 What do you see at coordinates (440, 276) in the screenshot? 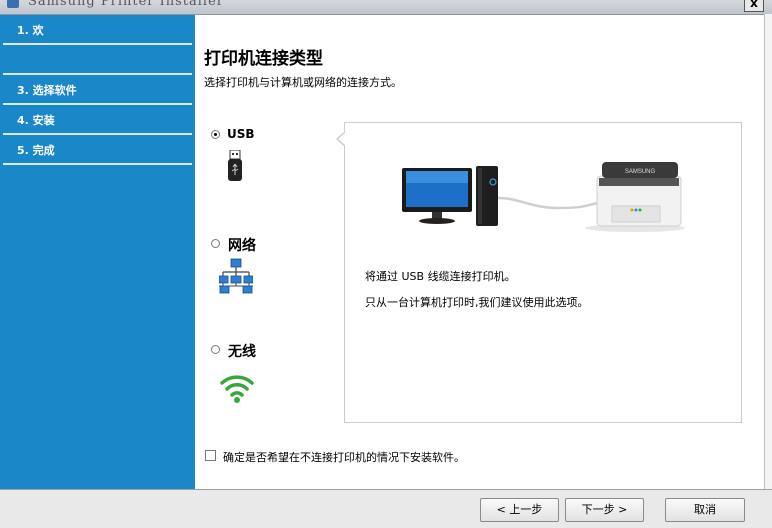
I see `panel-description-line-1: 将通过 USB 线缆连接打印机。` at bounding box center [440, 276].